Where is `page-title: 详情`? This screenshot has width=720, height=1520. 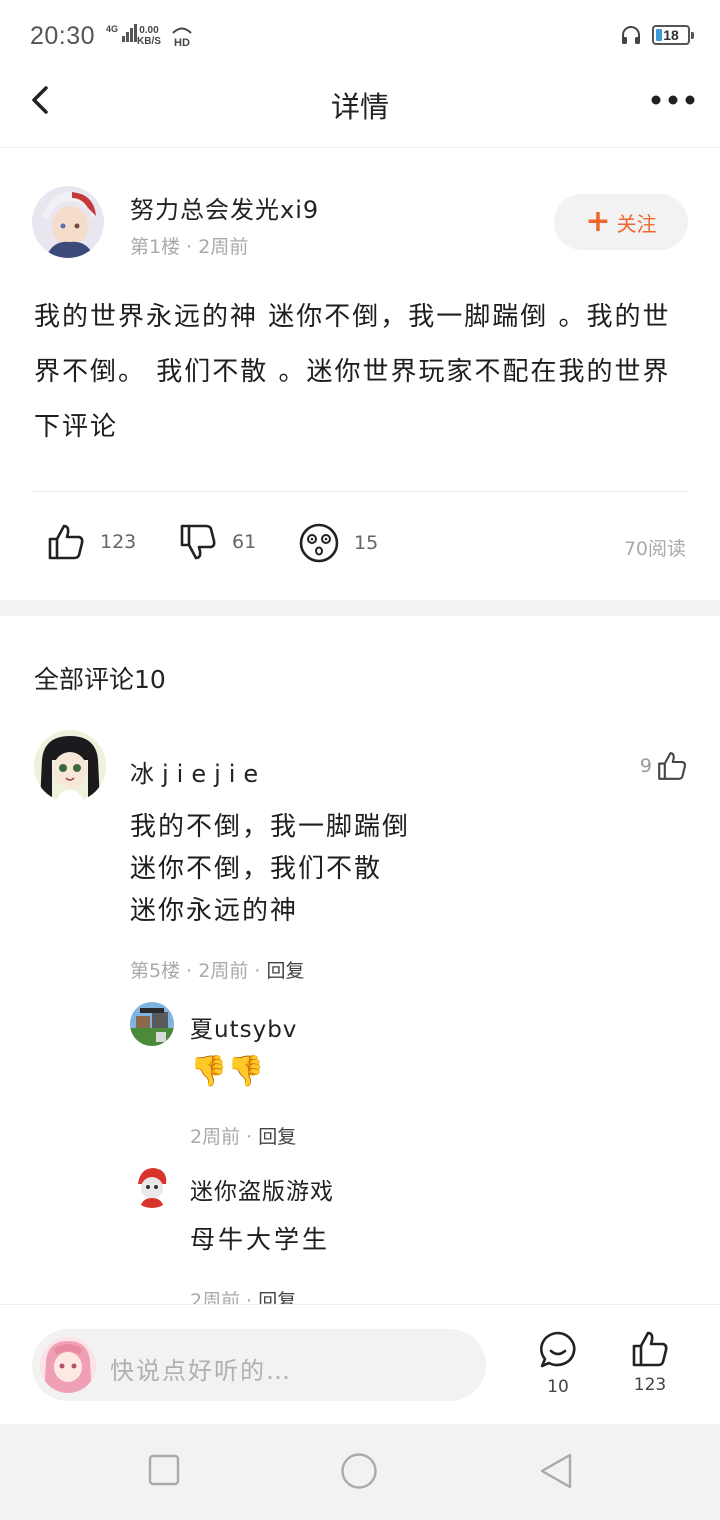
page-title: 详情 is located at coordinates (359, 107).